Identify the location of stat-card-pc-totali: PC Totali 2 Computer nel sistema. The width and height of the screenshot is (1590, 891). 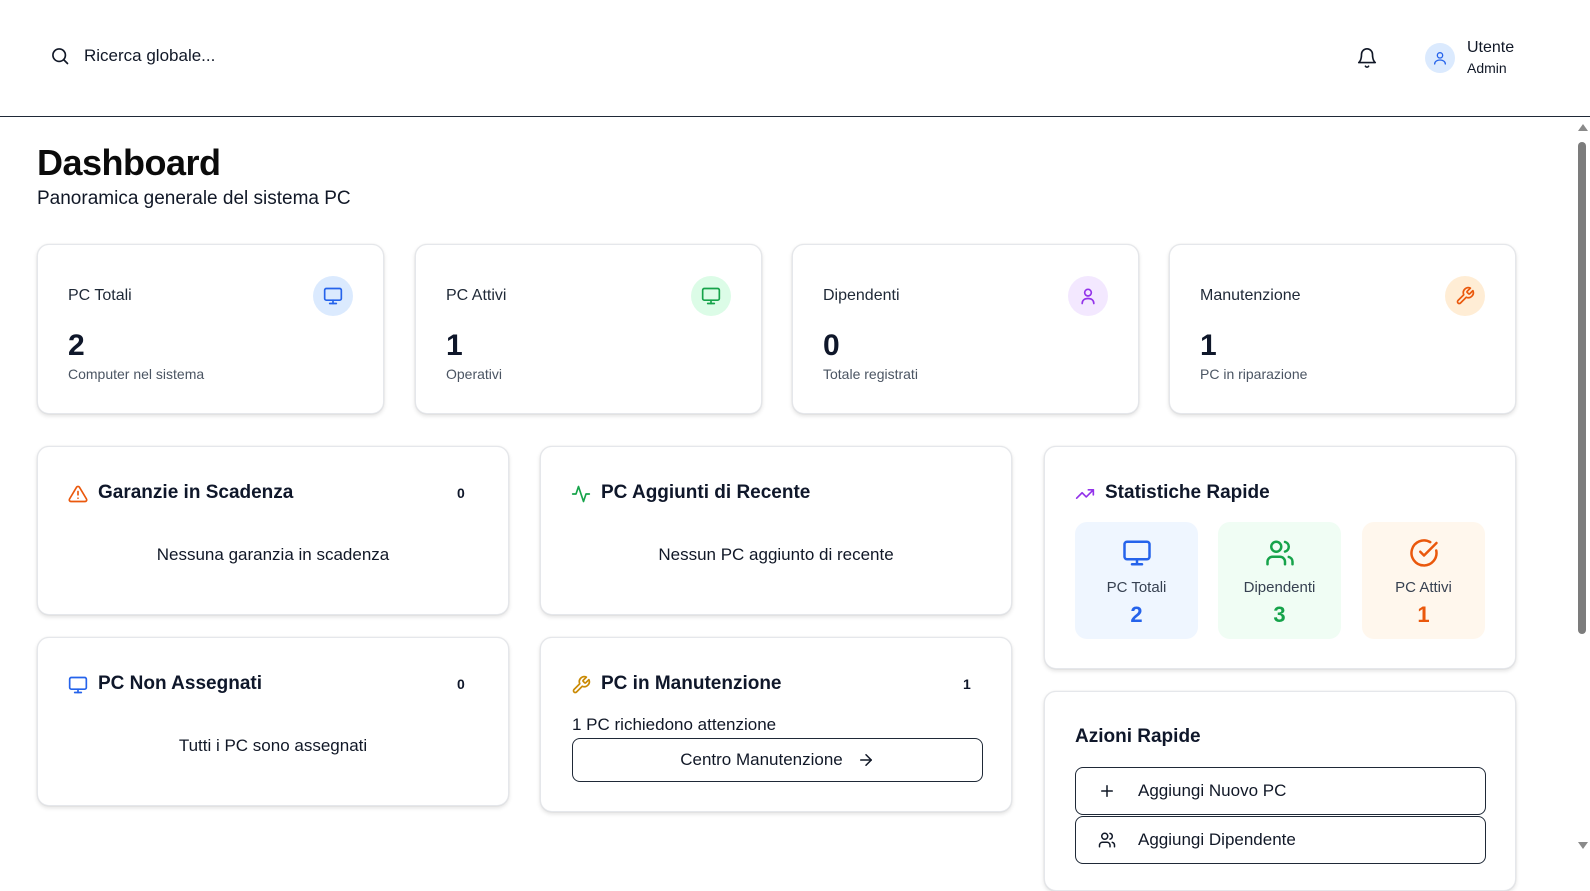
(210, 329).